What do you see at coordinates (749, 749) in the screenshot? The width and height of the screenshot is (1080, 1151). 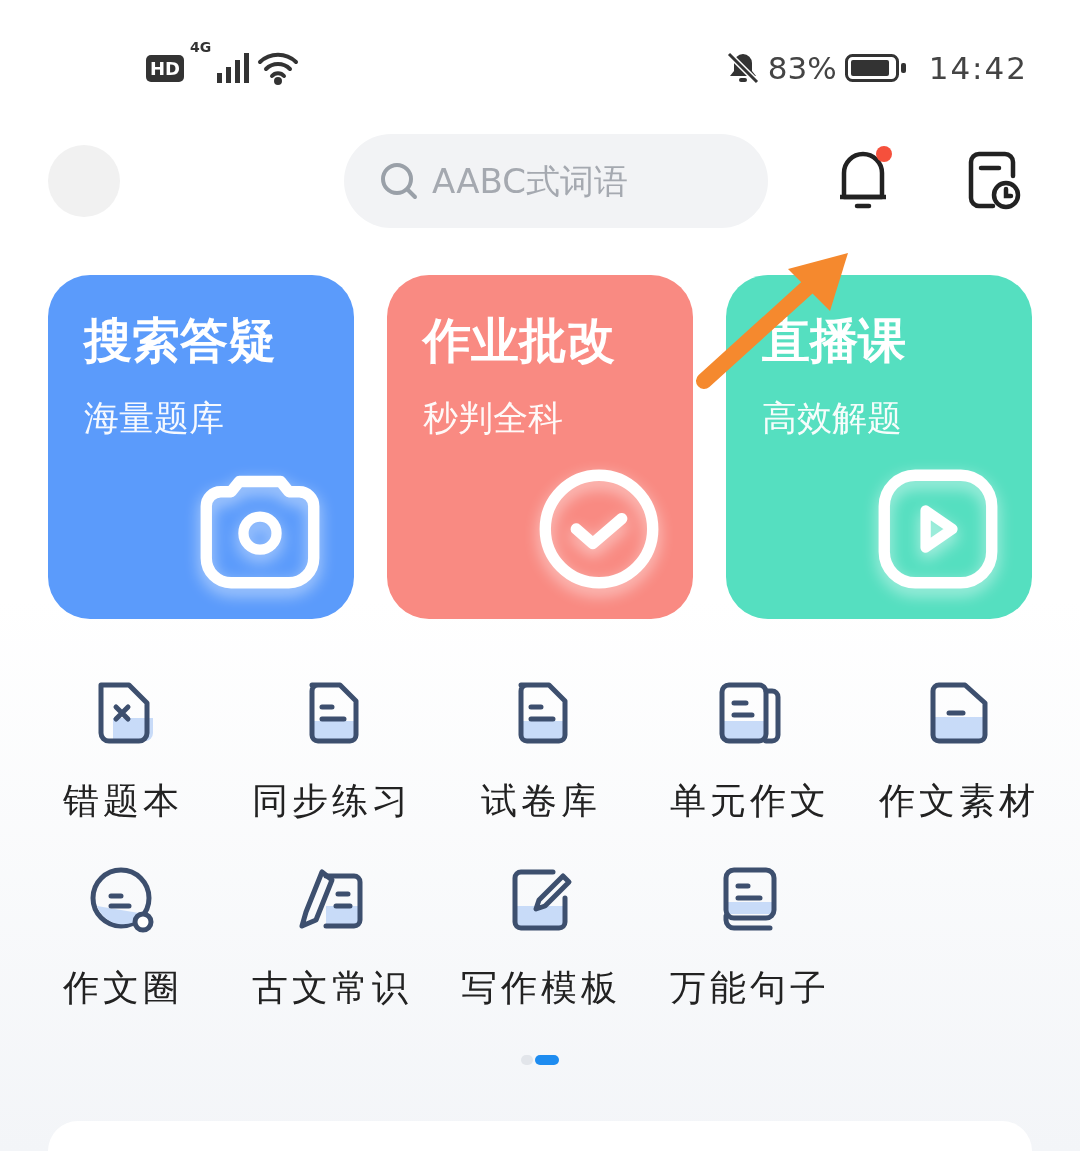 I see `shortcut-item: 单元作文` at bounding box center [749, 749].